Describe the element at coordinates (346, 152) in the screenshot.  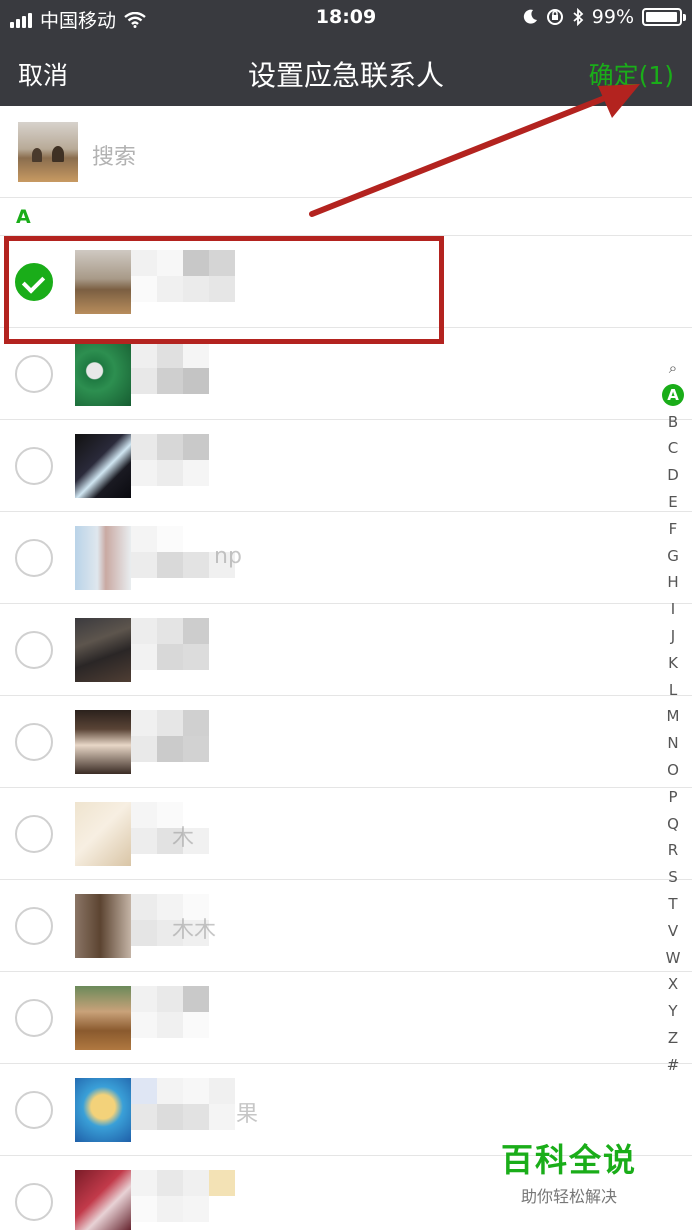
I see `search-bar: 搜索` at that location.